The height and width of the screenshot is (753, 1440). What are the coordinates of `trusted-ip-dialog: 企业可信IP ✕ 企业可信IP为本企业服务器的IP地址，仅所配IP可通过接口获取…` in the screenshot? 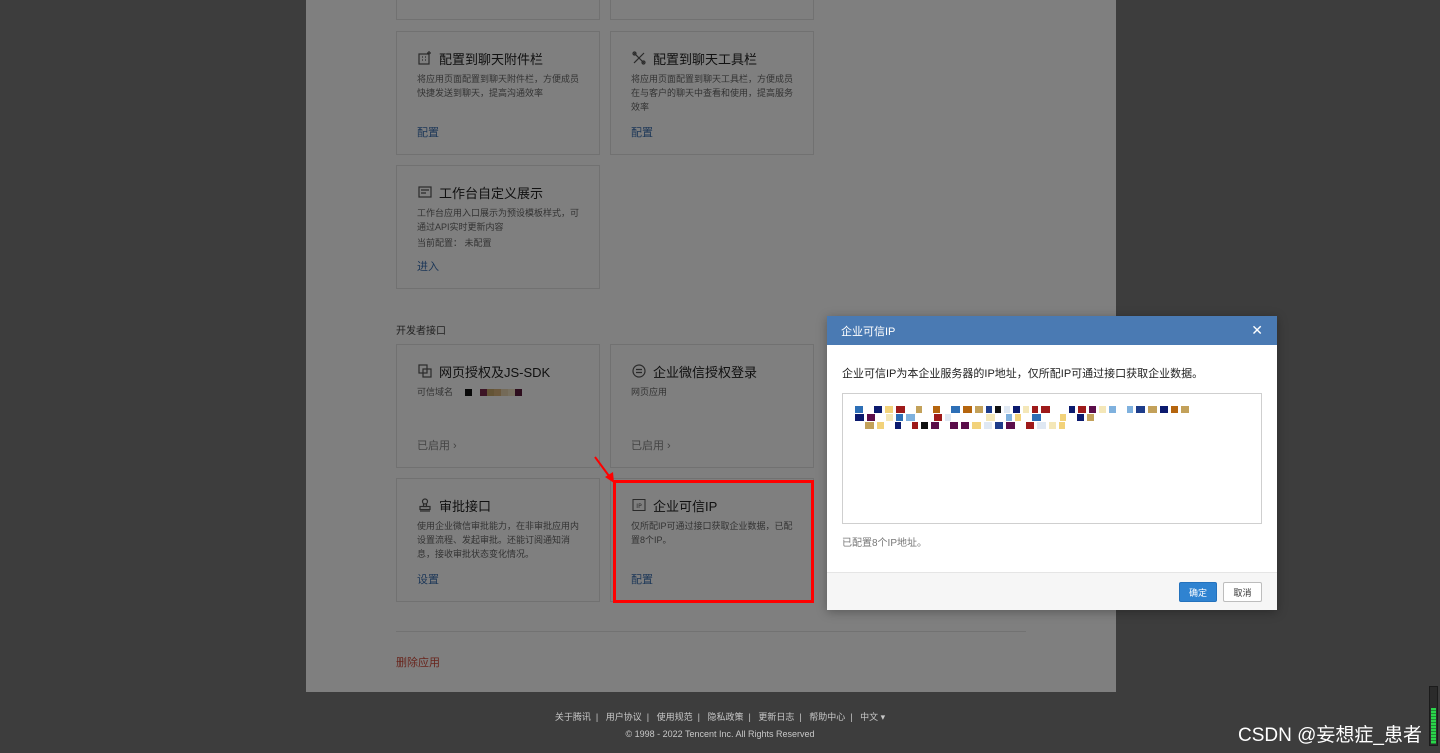 It's located at (1052, 463).